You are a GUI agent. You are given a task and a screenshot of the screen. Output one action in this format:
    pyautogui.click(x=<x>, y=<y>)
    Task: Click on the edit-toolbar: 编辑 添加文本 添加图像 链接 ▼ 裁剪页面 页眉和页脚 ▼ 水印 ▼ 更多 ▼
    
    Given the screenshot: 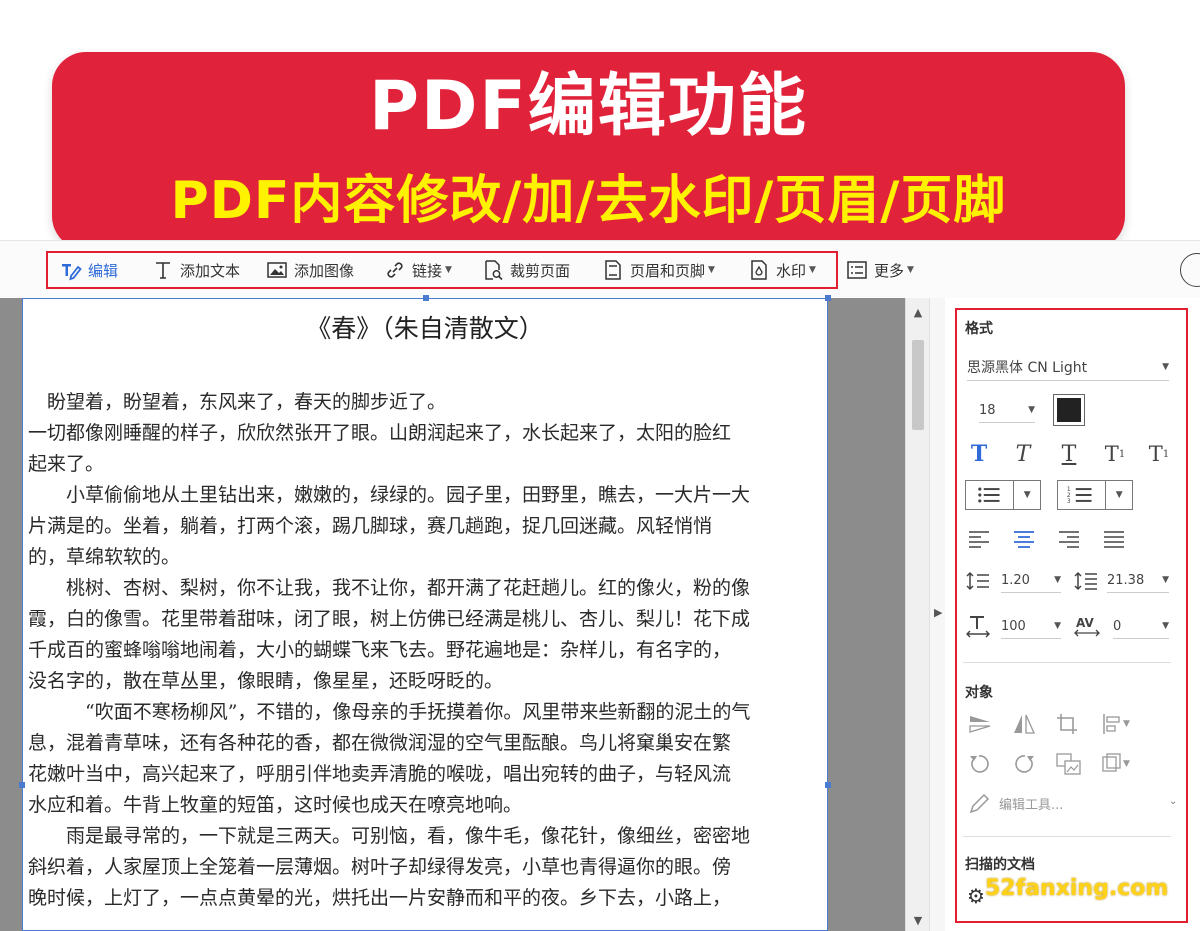 What is the action you would take?
    pyautogui.click(x=600, y=270)
    